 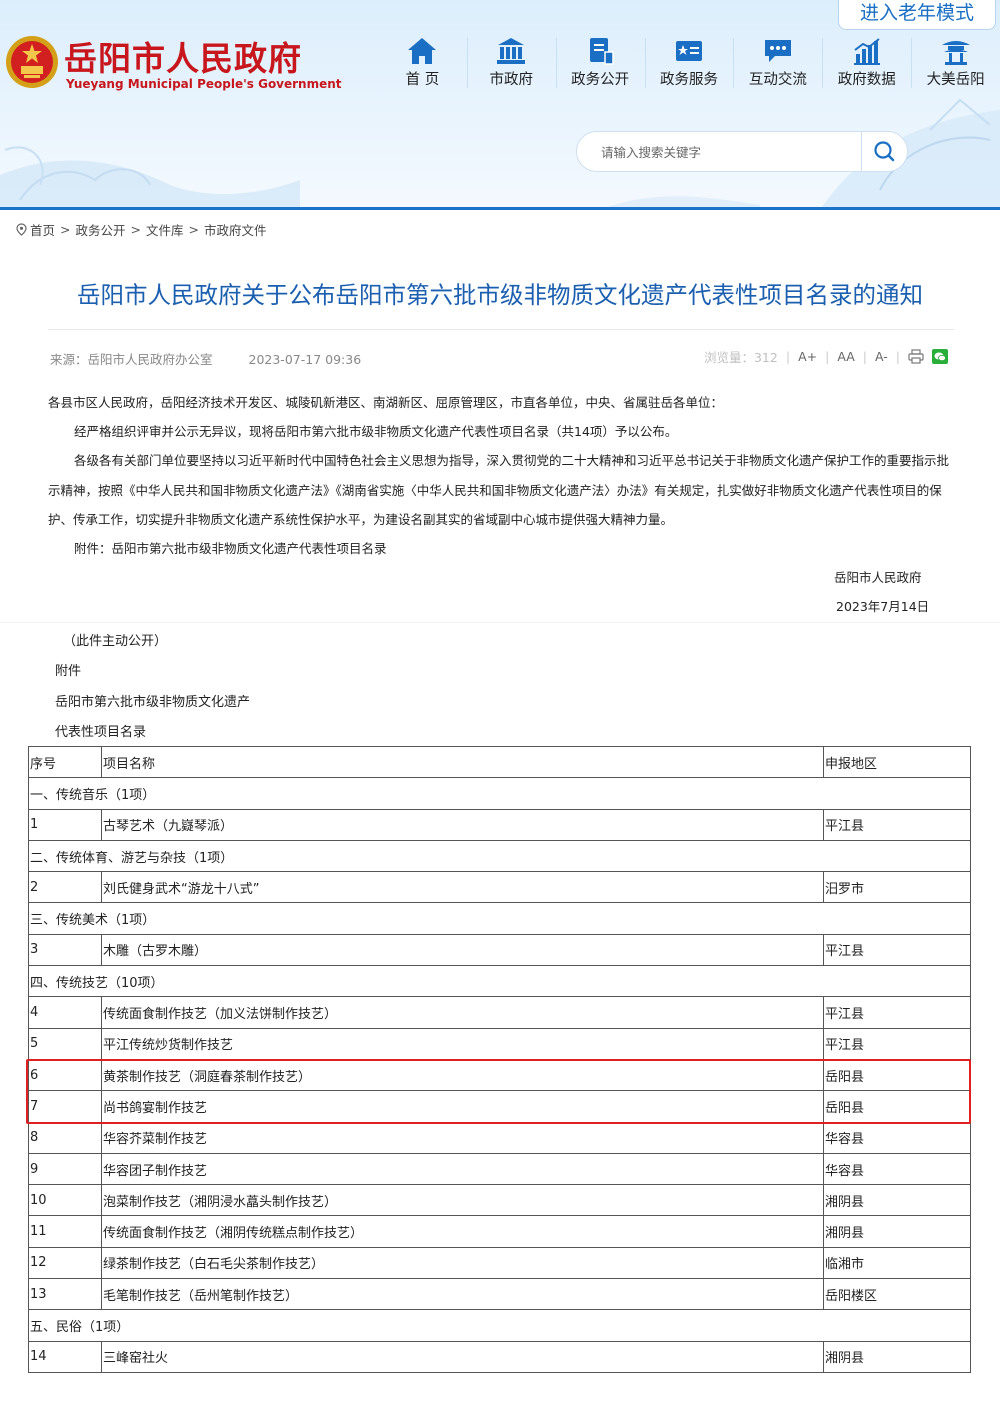 What do you see at coordinates (602, 51) in the screenshot?
I see `document-open-icon` at bounding box center [602, 51].